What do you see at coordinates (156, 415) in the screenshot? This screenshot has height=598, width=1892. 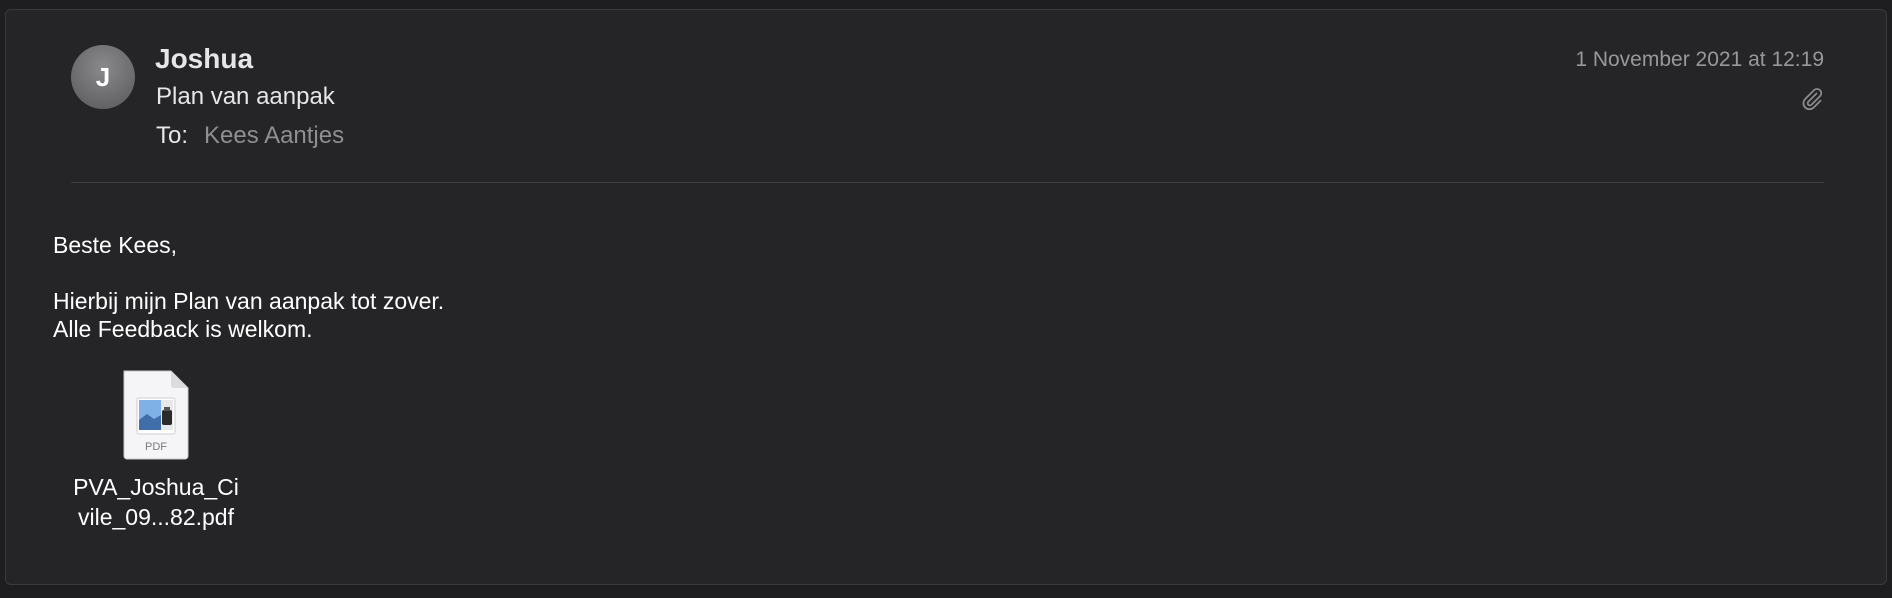 I see `pdf-file-icon: PDF` at bounding box center [156, 415].